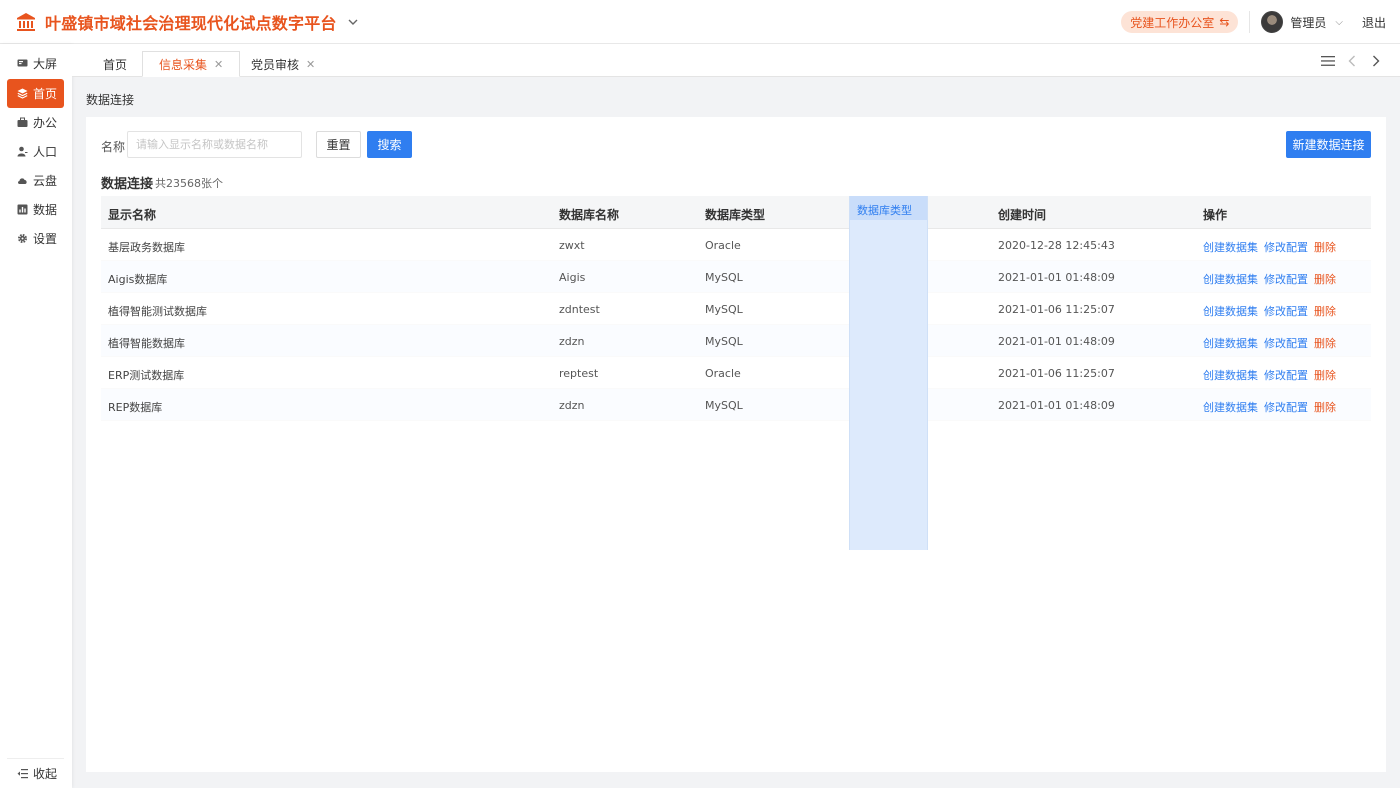  What do you see at coordinates (138, 279) in the screenshot?
I see `cell-display-name: Aigis数据库` at bounding box center [138, 279].